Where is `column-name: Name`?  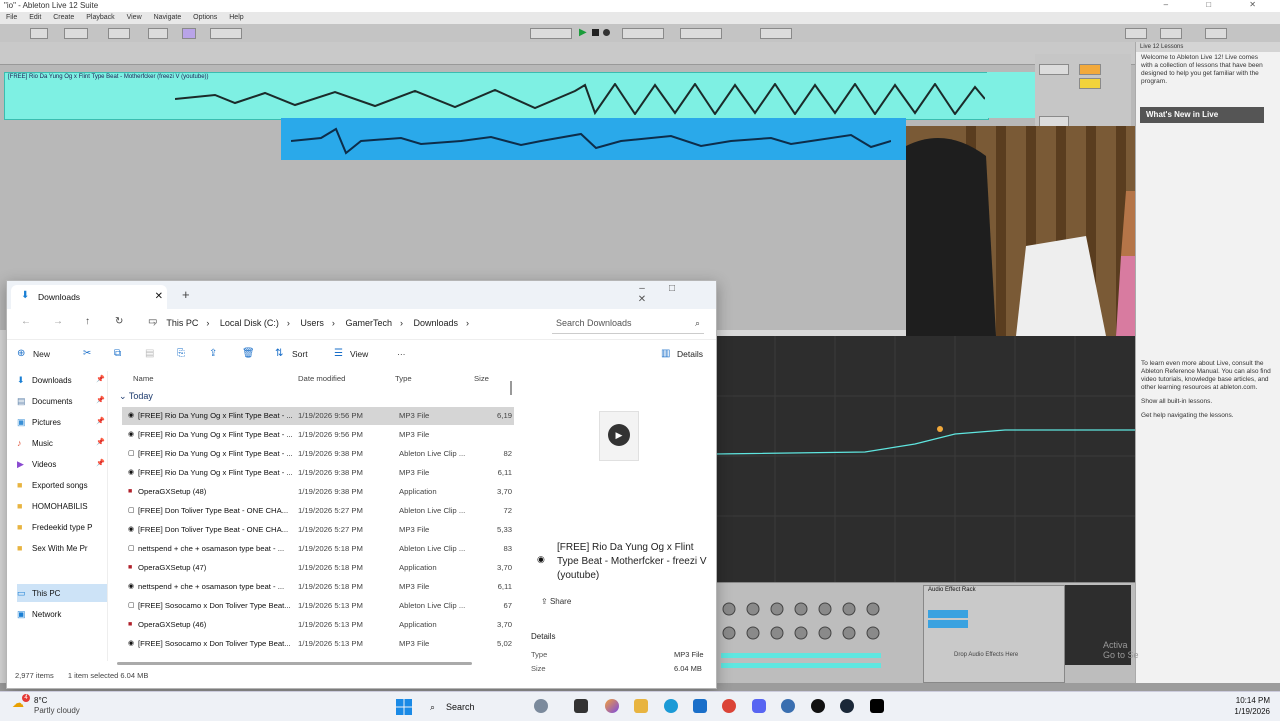
column-name: Name is located at coordinates (143, 379).